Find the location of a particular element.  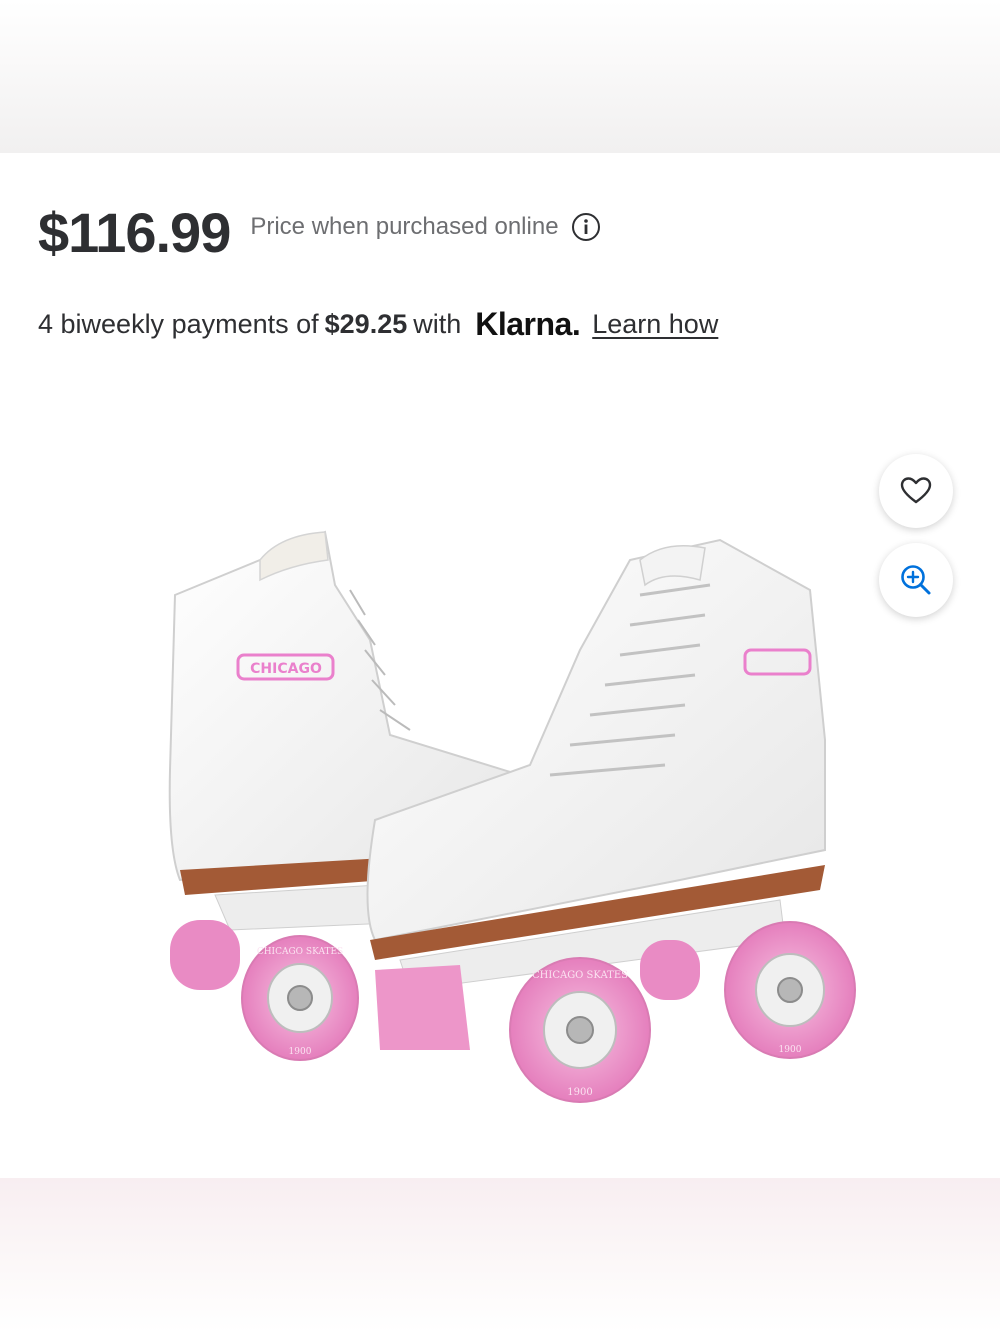

price-section: $116.99 Price when purchased online is located at coordinates (319, 232).